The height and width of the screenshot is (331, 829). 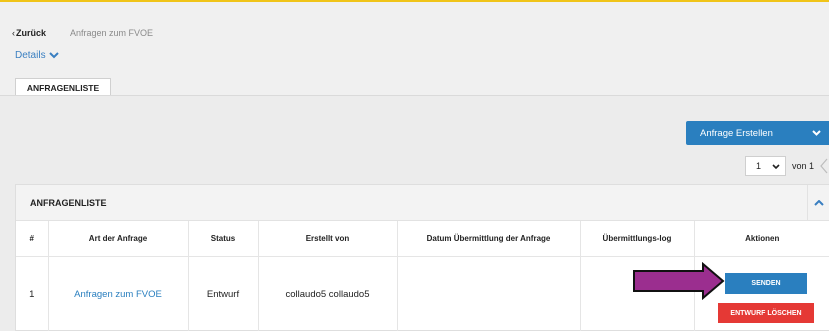 What do you see at coordinates (13, 33) in the screenshot?
I see `chevron-left-icon: ‹` at bounding box center [13, 33].